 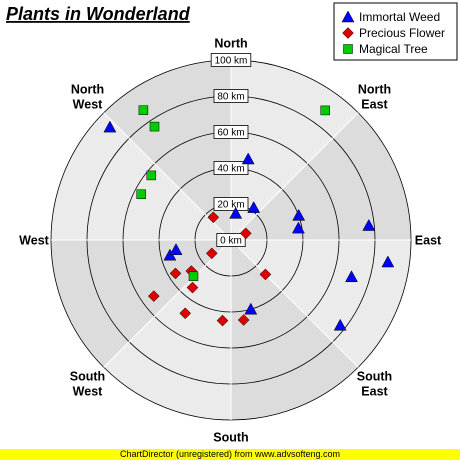 I want to click on tick-label: 0 km, so click(x=231, y=241).